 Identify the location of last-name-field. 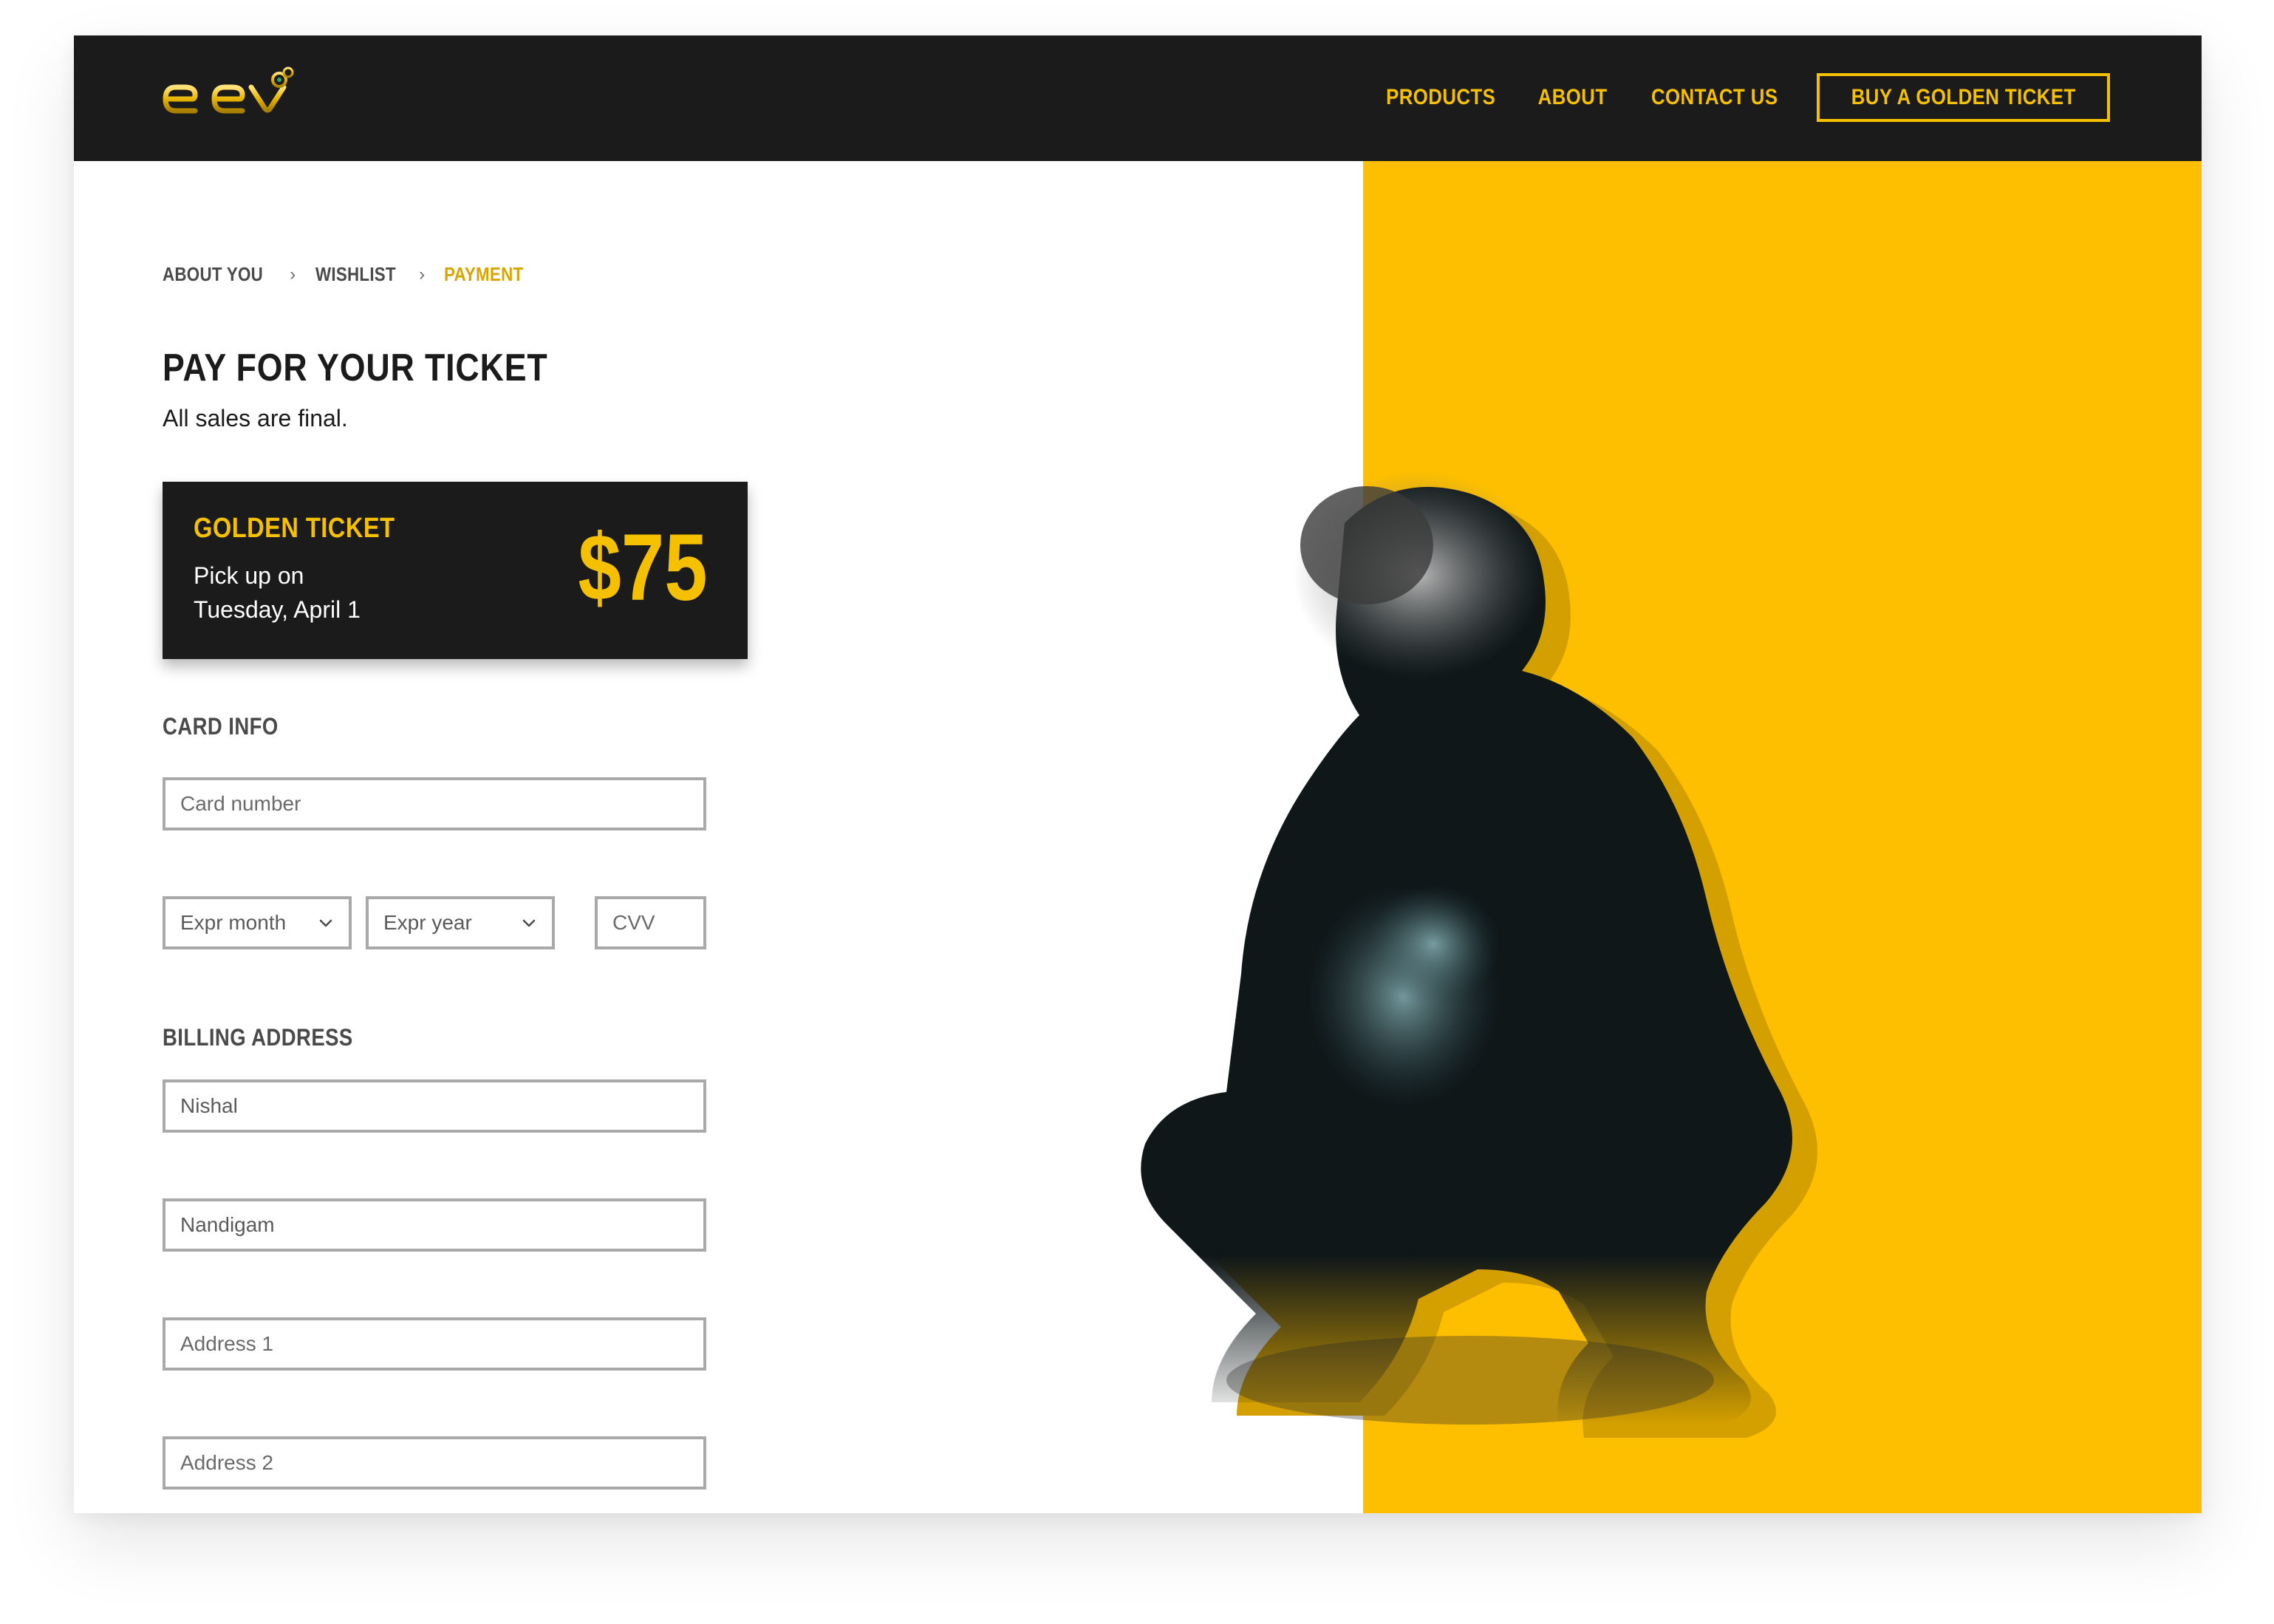
(435, 1225).